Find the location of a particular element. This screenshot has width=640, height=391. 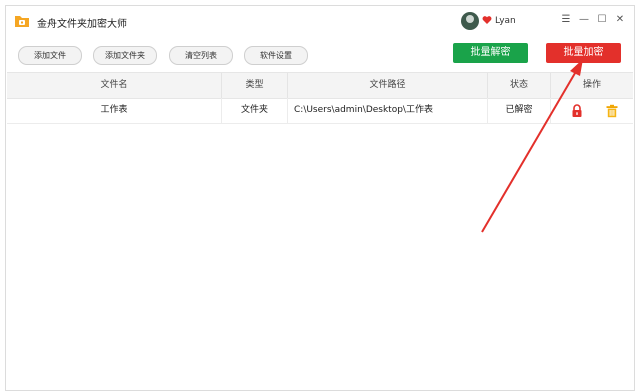

lock-icon is located at coordinates (577, 111).